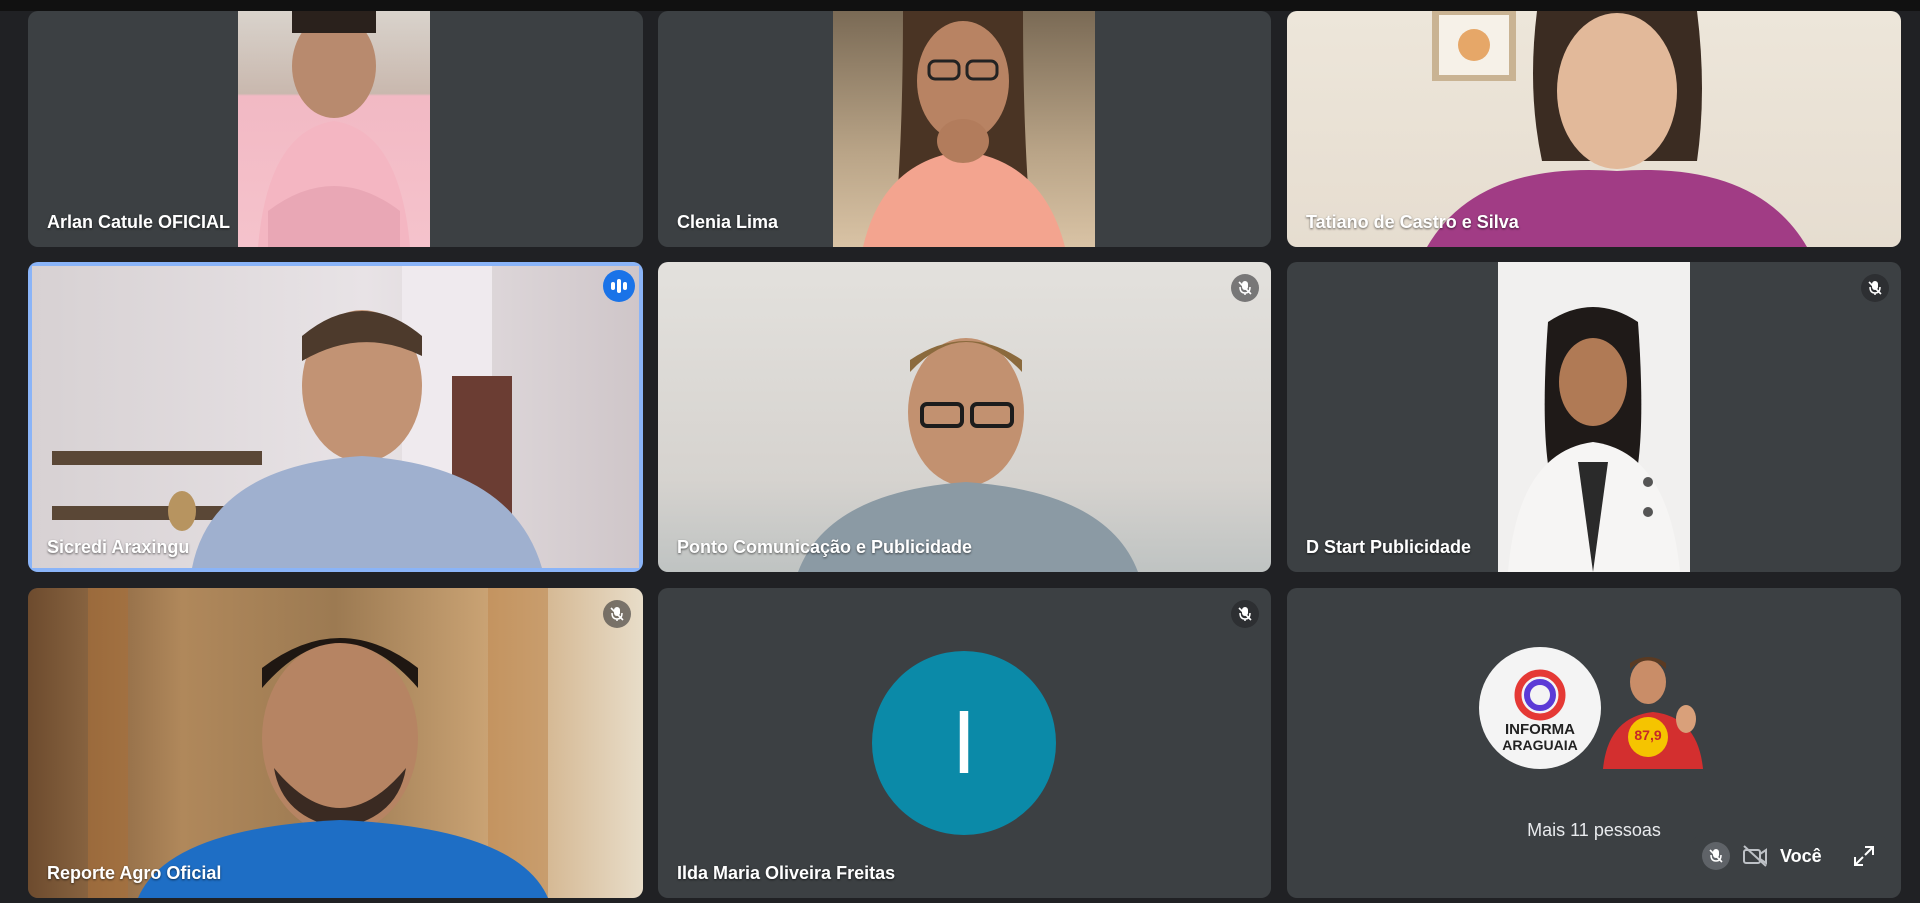 This screenshot has height=903, width=1920. I want to click on avatar: I, so click(964, 743).